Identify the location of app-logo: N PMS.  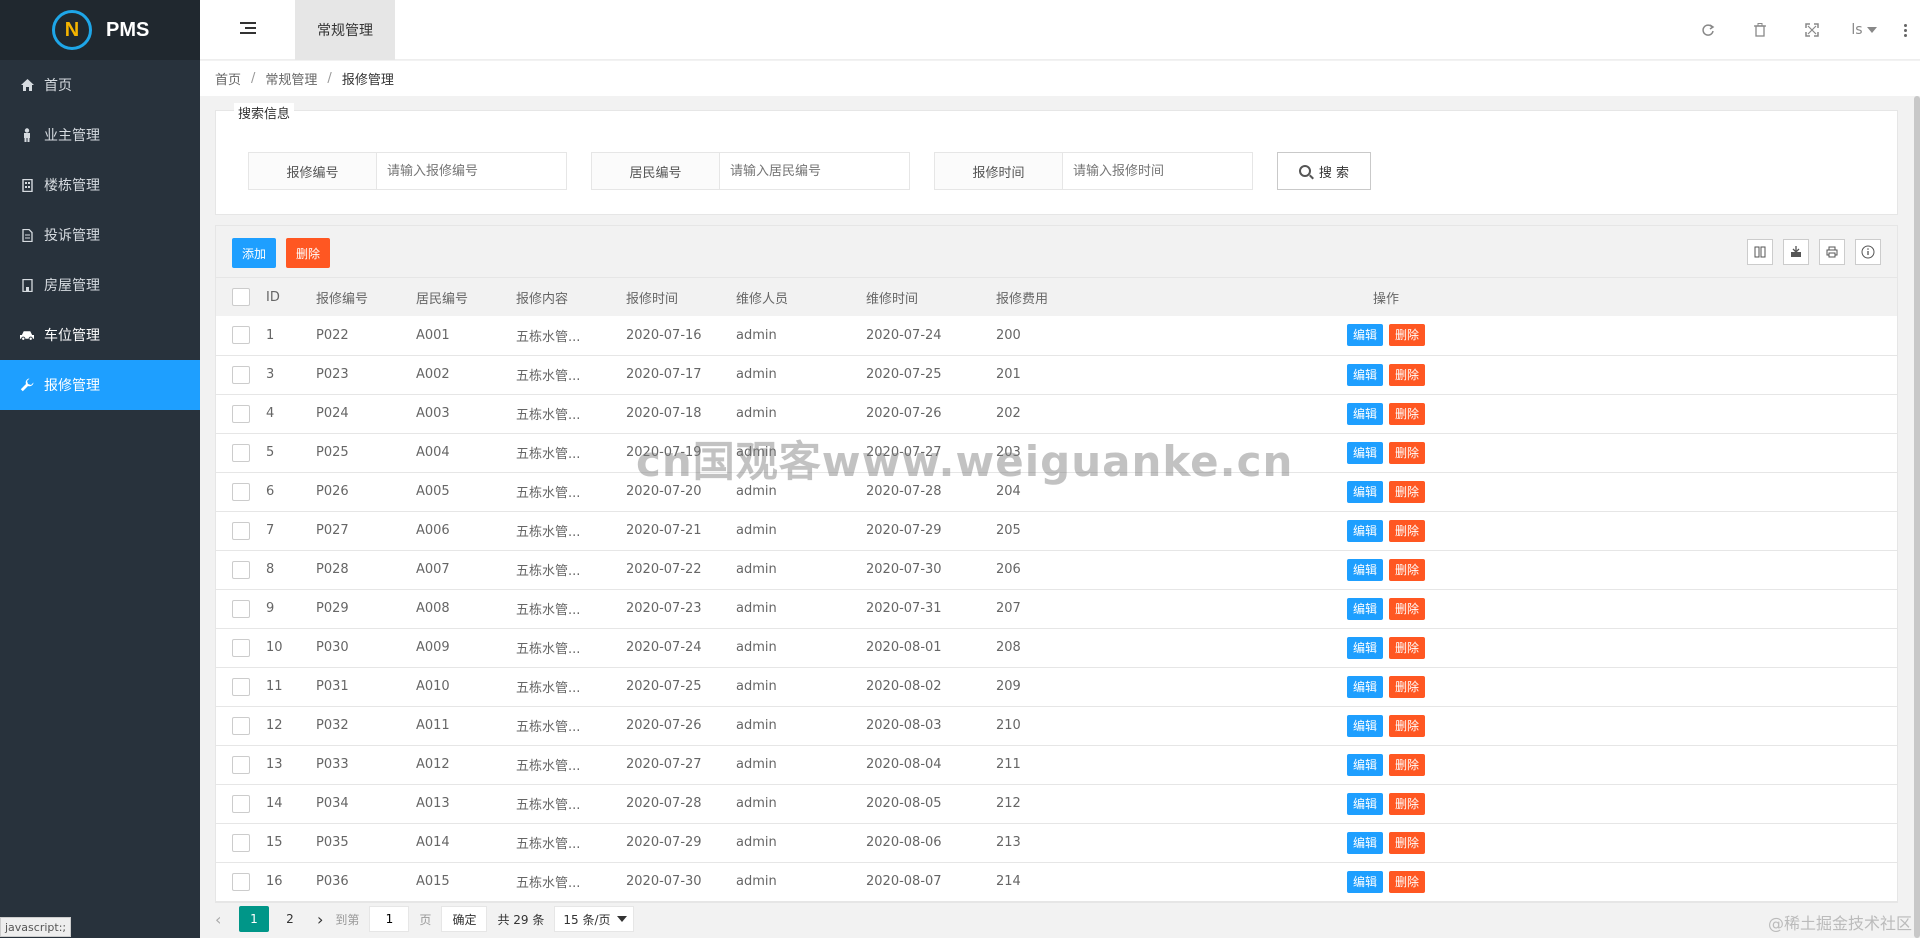
(100, 30).